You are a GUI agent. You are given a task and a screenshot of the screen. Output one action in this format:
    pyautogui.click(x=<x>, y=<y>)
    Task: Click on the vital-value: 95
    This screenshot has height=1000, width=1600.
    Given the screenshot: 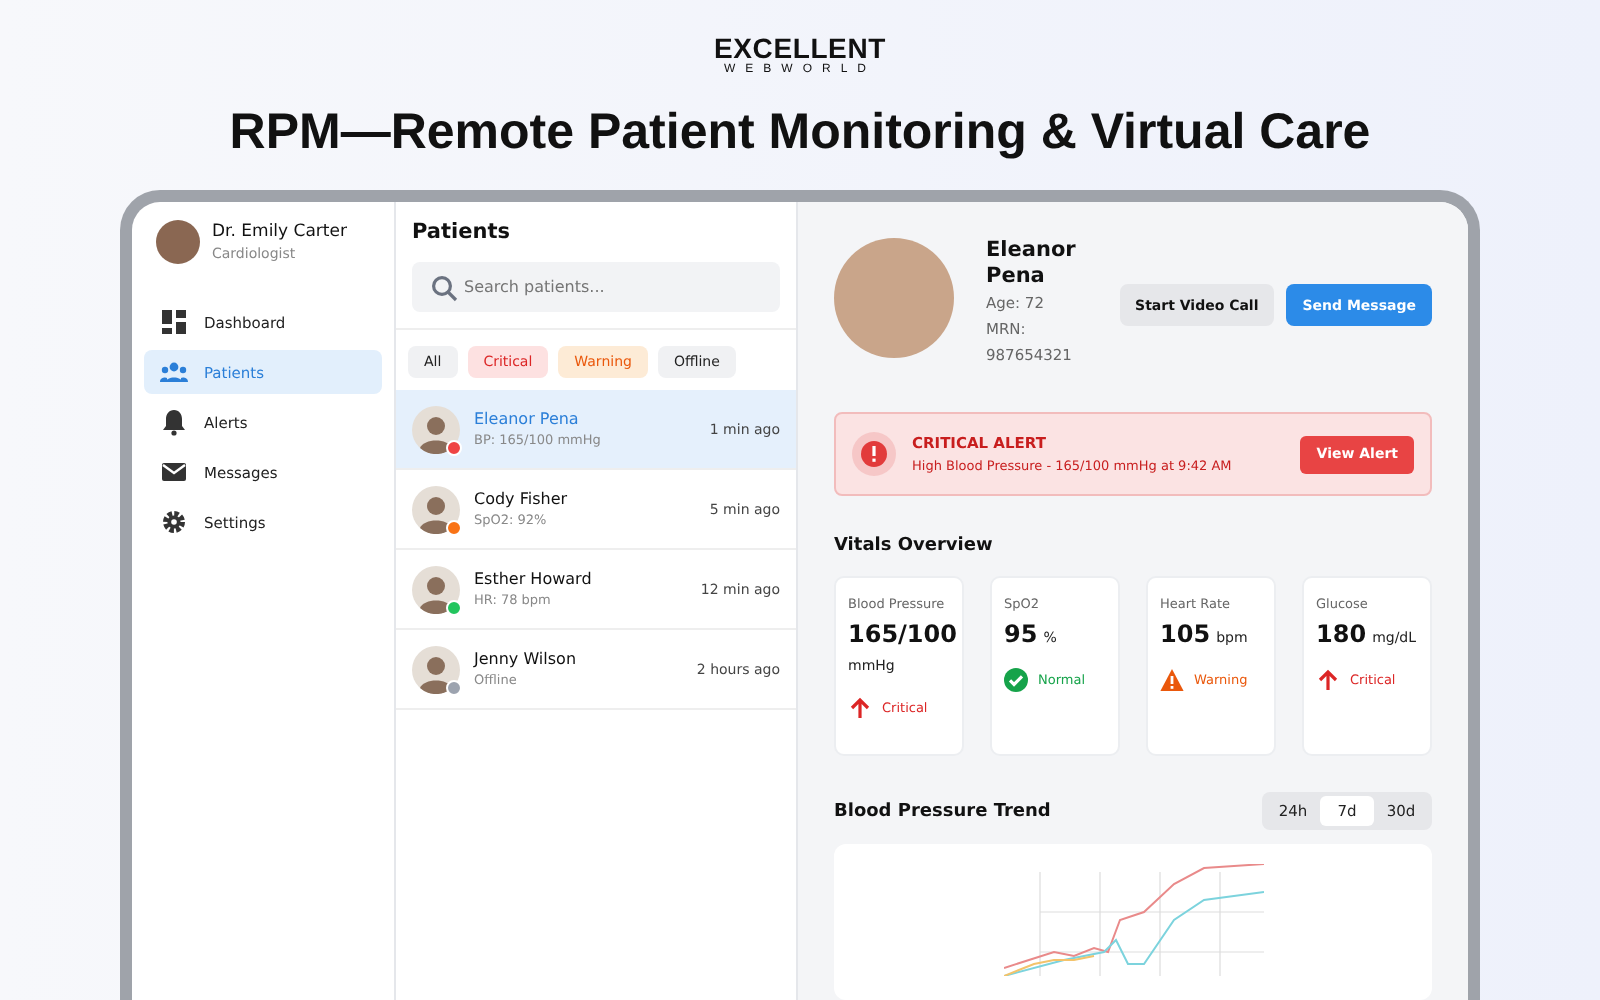 What is the action you would take?
    pyautogui.click(x=1021, y=634)
    